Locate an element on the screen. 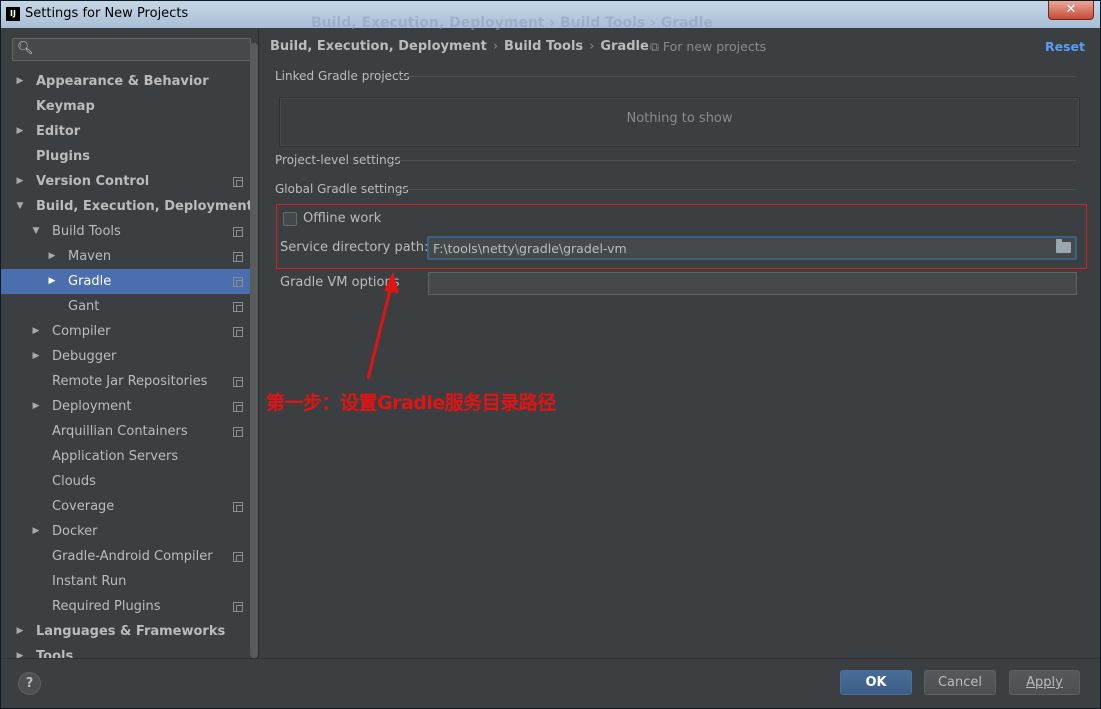 This screenshot has height=709, width=1101. sidebar-item-label: Docker is located at coordinates (75, 531).